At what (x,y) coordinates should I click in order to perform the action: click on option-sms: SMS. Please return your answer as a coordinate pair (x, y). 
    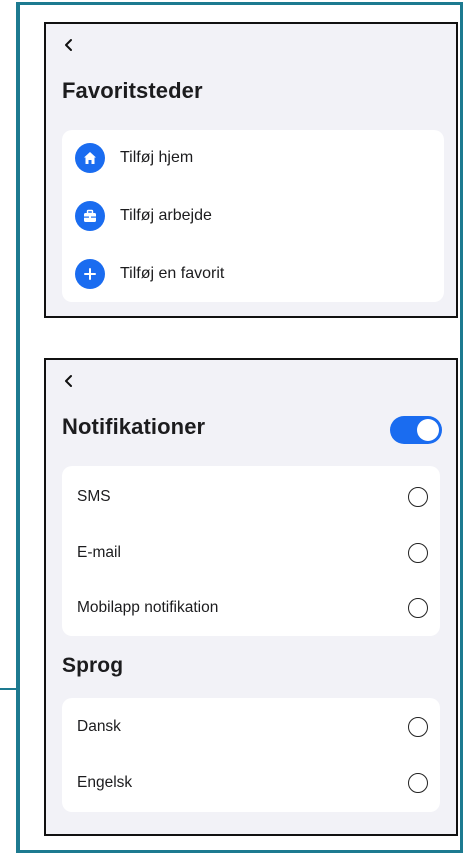
    Looking at the image, I should click on (251, 497).